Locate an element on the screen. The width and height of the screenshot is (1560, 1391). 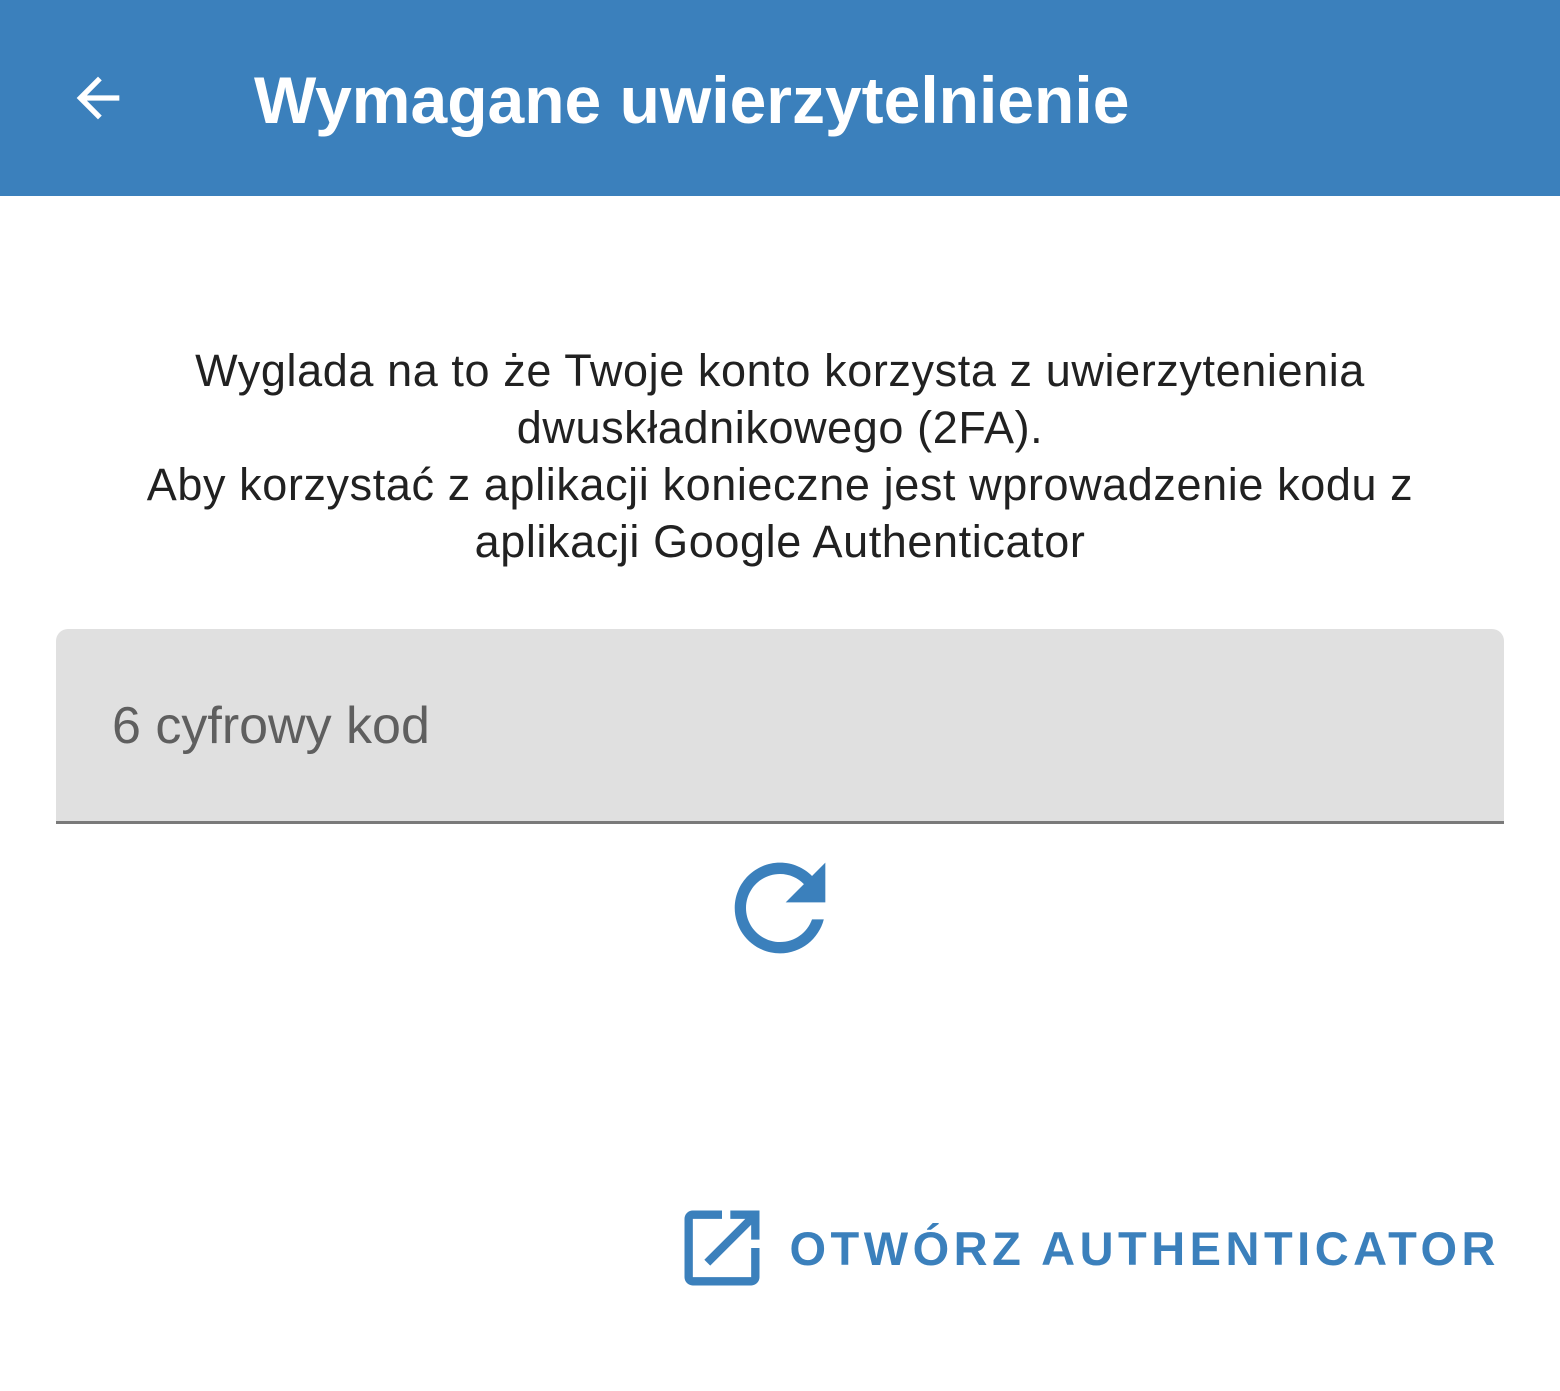
message-line-2: dwuskładnikowego (2FA). is located at coordinates (780, 427).